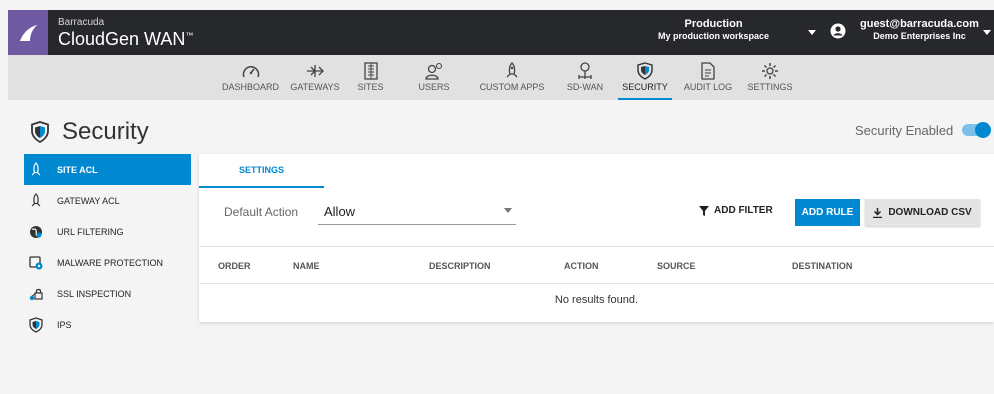 This screenshot has height=394, width=994. Describe the element at coordinates (315, 77) in the screenshot. I see `nav-gateways: GATEWAYS` at that location.